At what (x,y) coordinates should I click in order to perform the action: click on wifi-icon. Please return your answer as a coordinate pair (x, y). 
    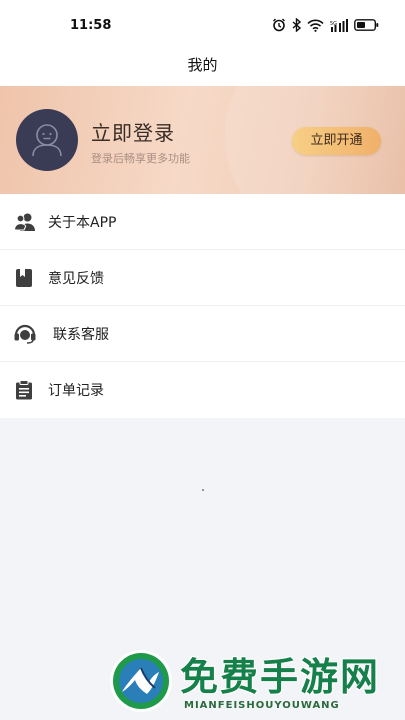
    Looking at the image, I should click on (315, 25).